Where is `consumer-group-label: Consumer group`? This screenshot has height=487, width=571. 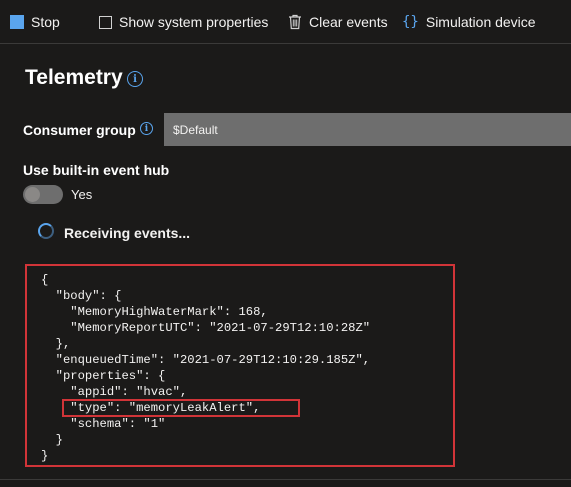
consumer-group-label: Consumer group is located at coordinates (79, 130).